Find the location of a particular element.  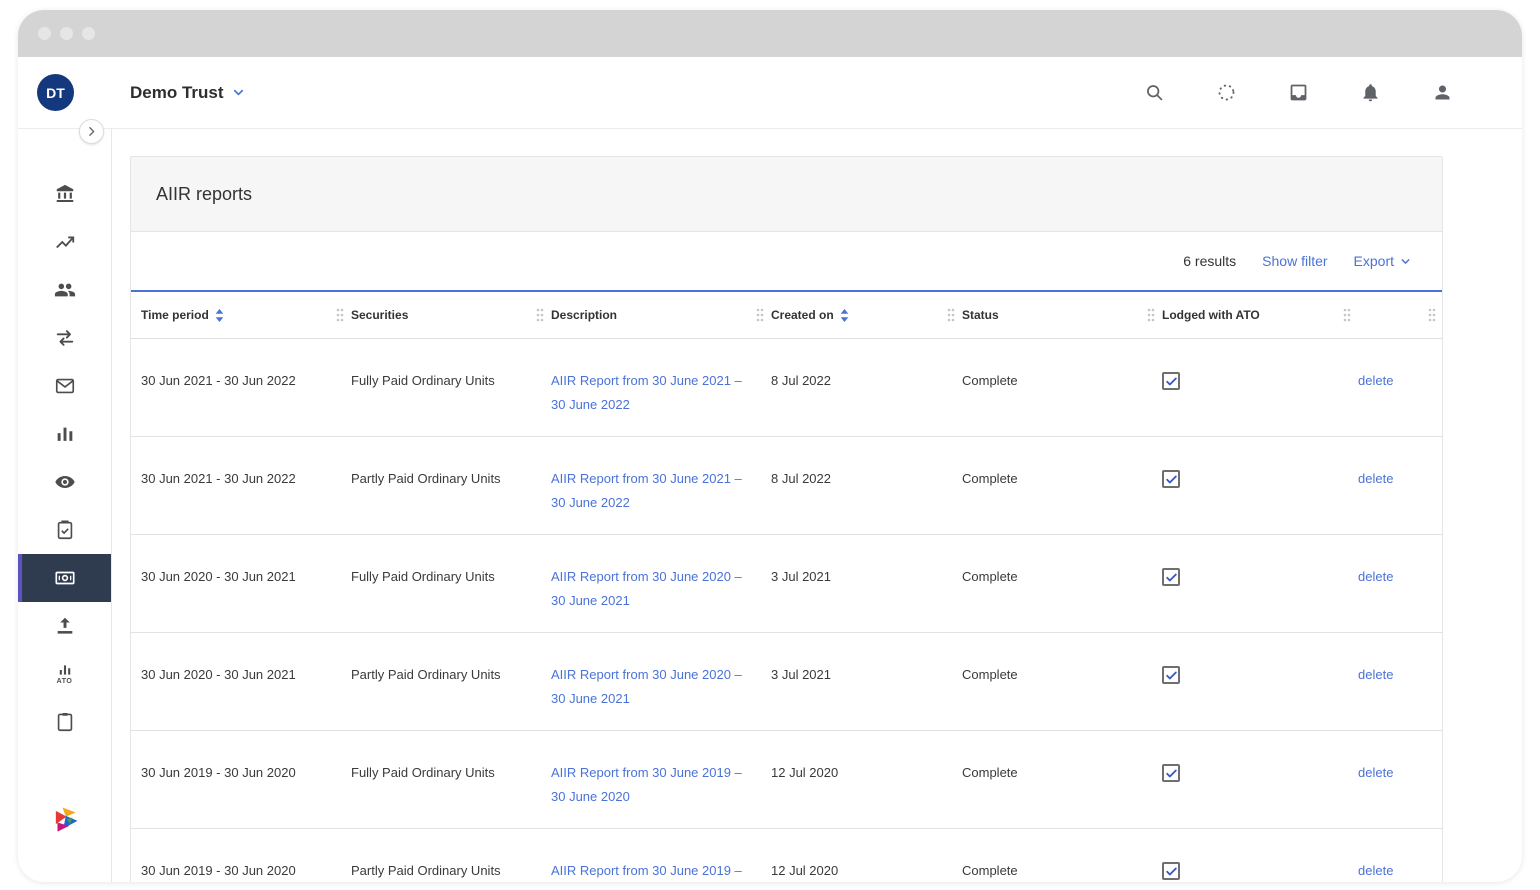

sidebar-item-holders is located at coordinates (64, 290).